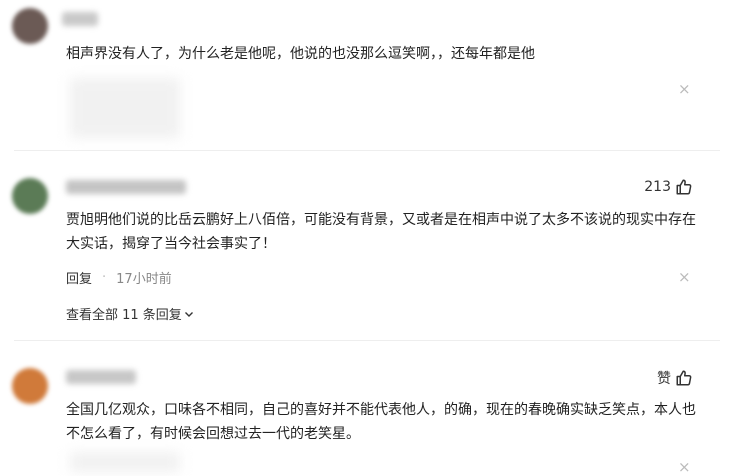 This screenshot has height=476, width=729. I want to click on comment-meta: 回复 · 17小时前, so click(119, 277).